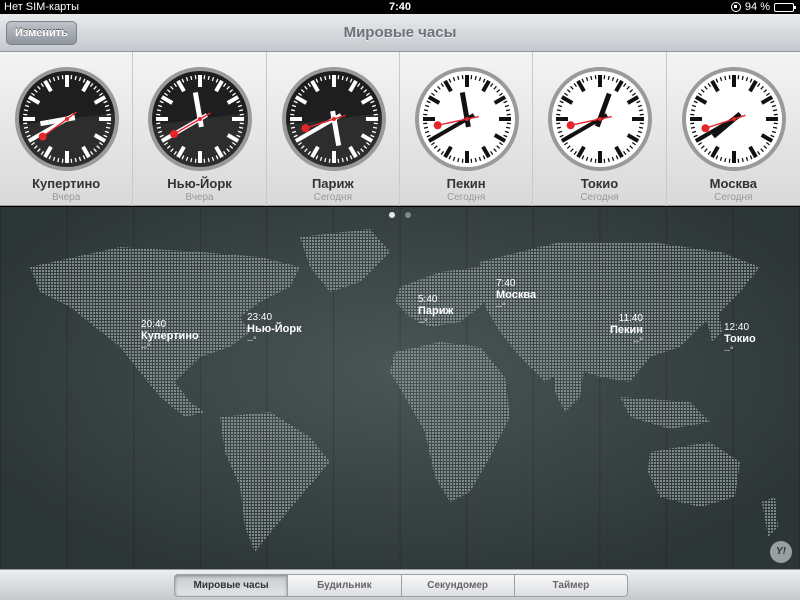 The width and height of the screenshot is (800, 600). I want to click on clock-cell: Москва Сегодня, so click(733, 129).